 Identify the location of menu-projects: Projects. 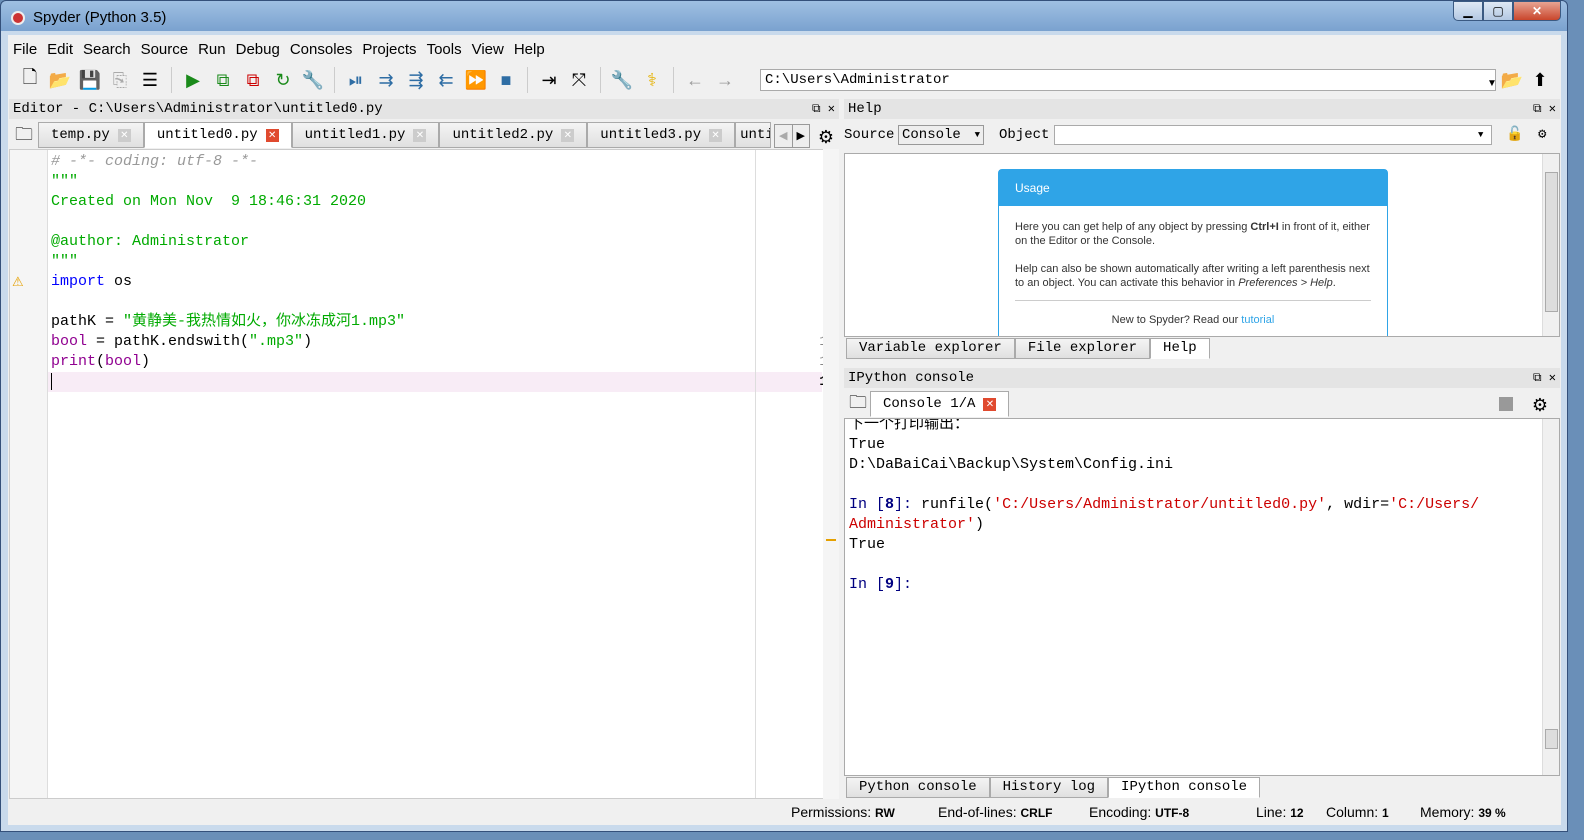
(389, 50).